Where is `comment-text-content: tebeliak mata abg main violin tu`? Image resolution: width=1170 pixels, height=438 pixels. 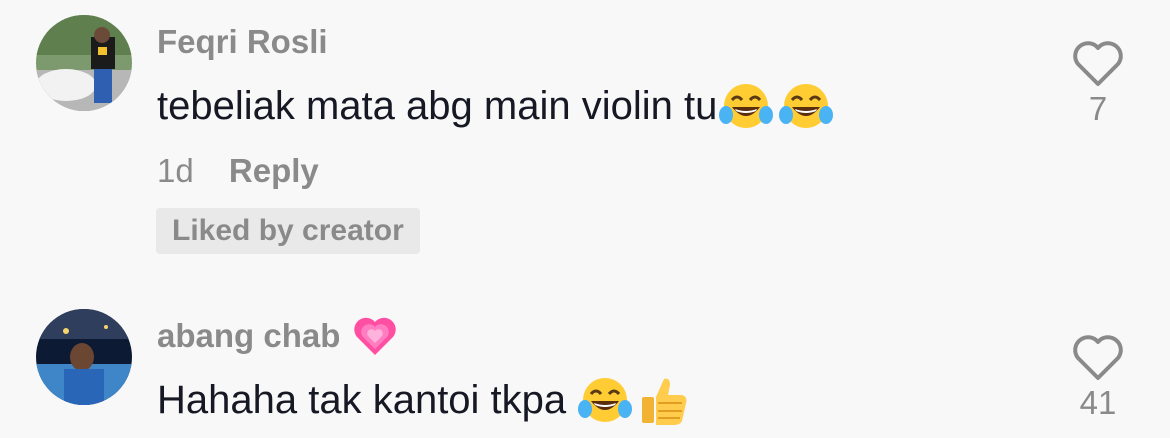
comment-text-content: tebeliak mata abg main violin tu is located at coordinates (437, 105).